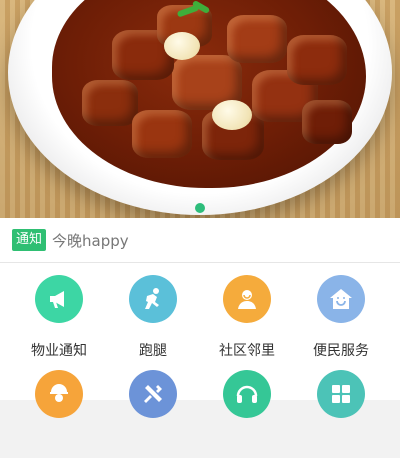 The height and width of the screenshot is (458, 400). I want to click on megaphone-icon, so click(59, 299).